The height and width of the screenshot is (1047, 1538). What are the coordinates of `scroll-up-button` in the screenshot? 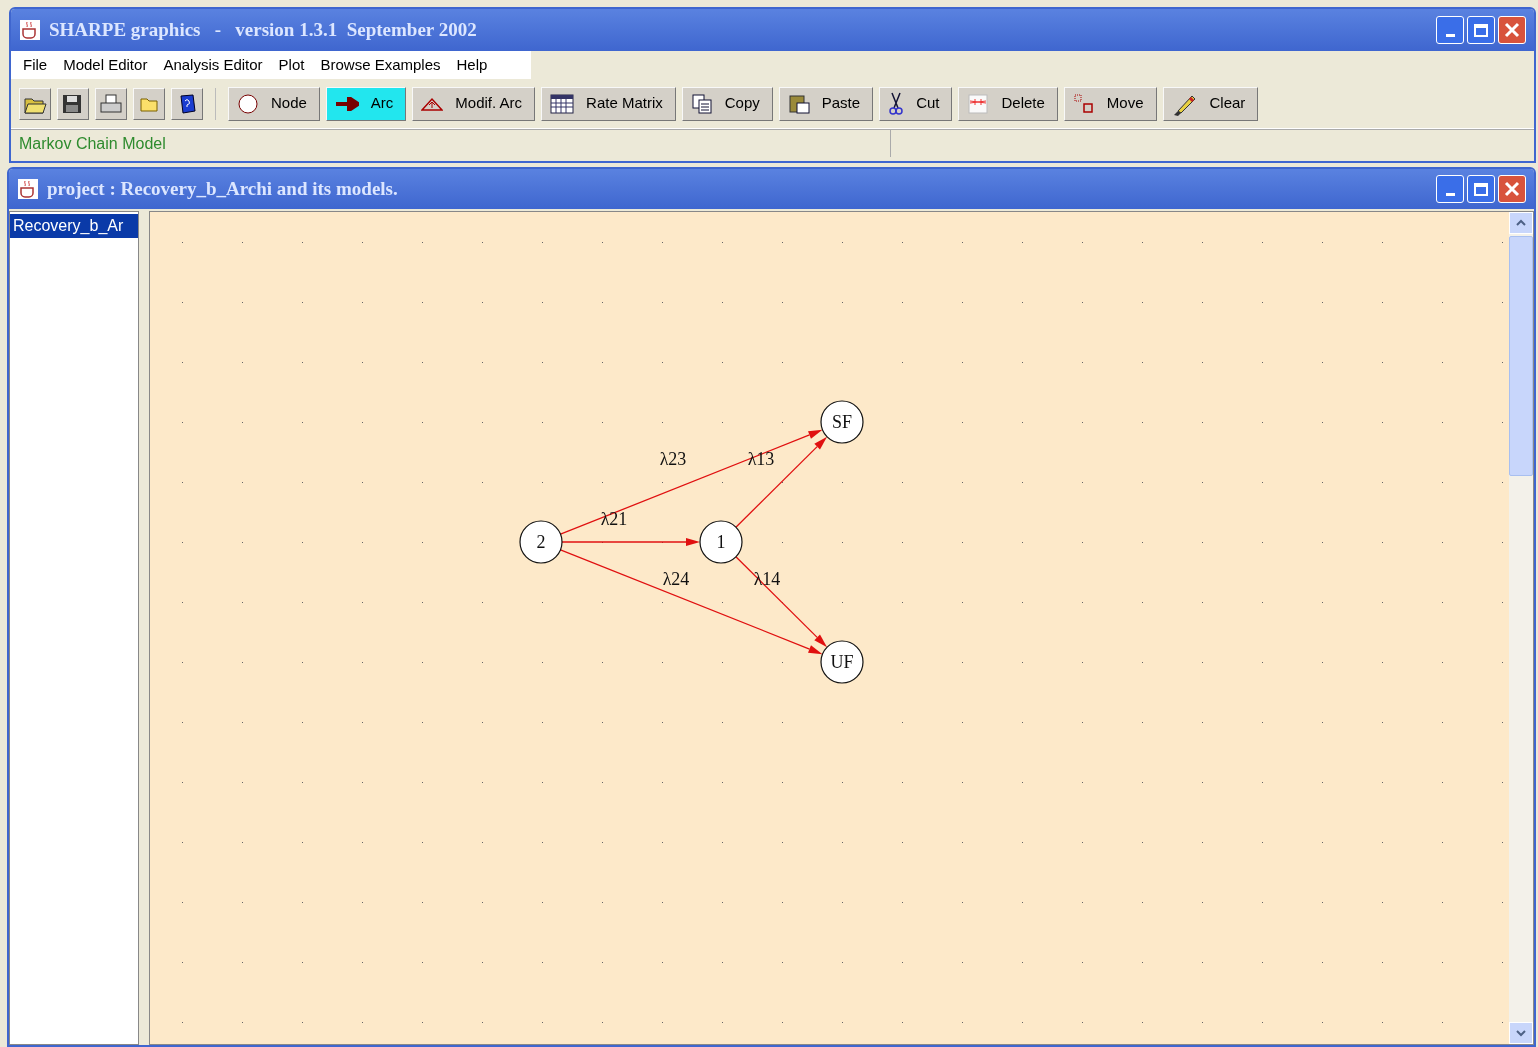 It's located at (1521, 223).